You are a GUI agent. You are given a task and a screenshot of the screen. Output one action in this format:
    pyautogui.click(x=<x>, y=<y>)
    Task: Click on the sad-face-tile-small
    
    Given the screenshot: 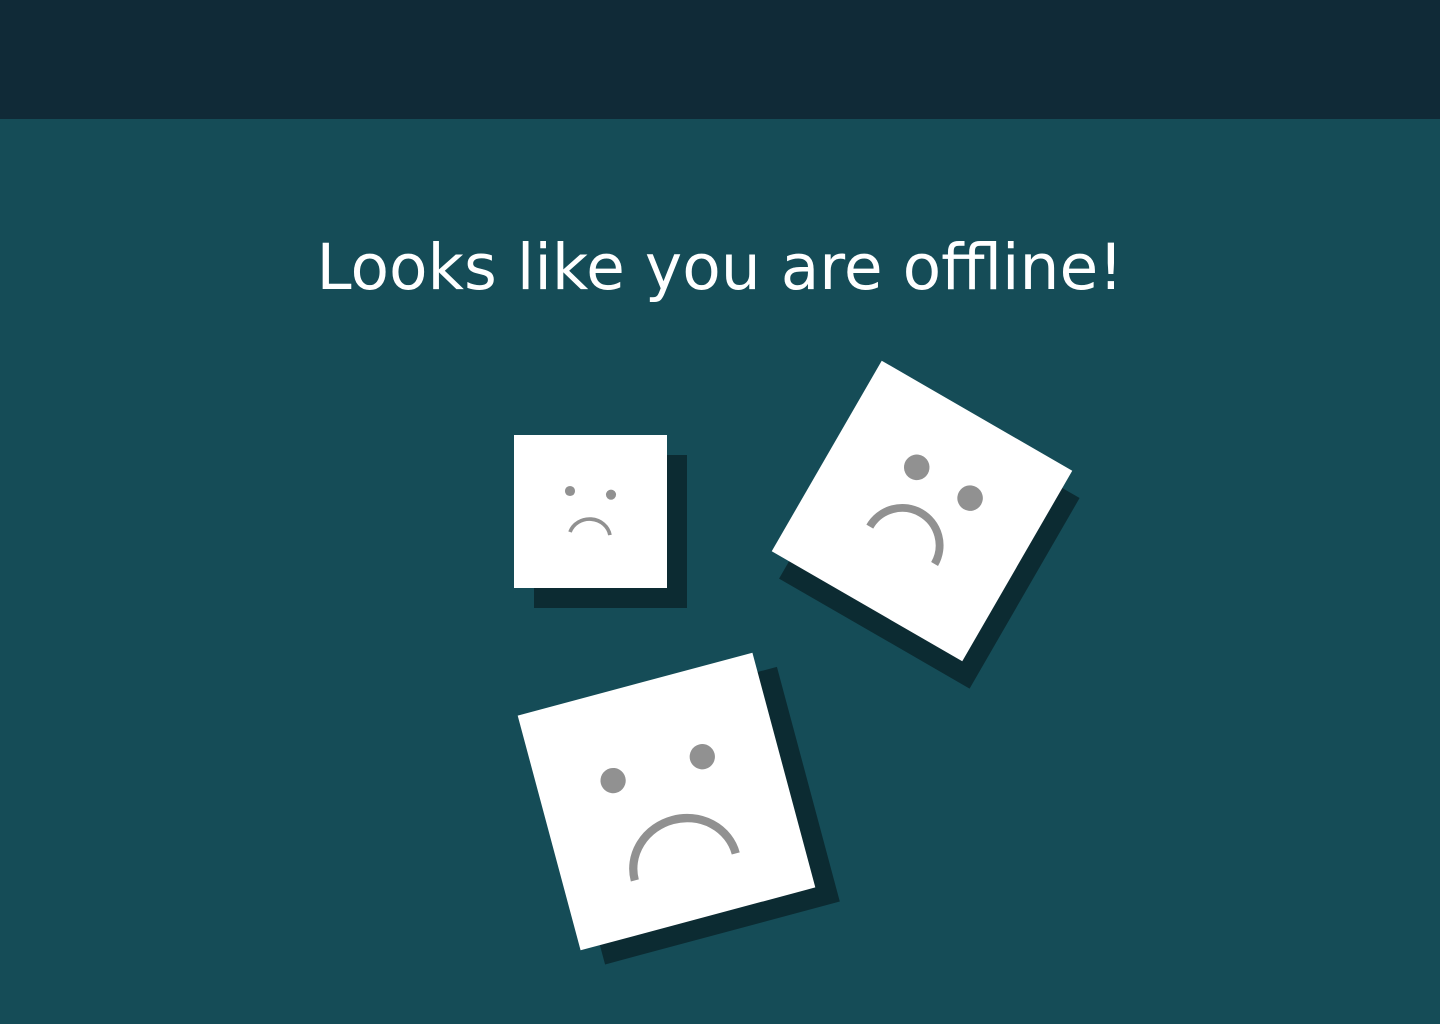 What is the action you would take?
    pyautogui.click(x=590, y=511)
    